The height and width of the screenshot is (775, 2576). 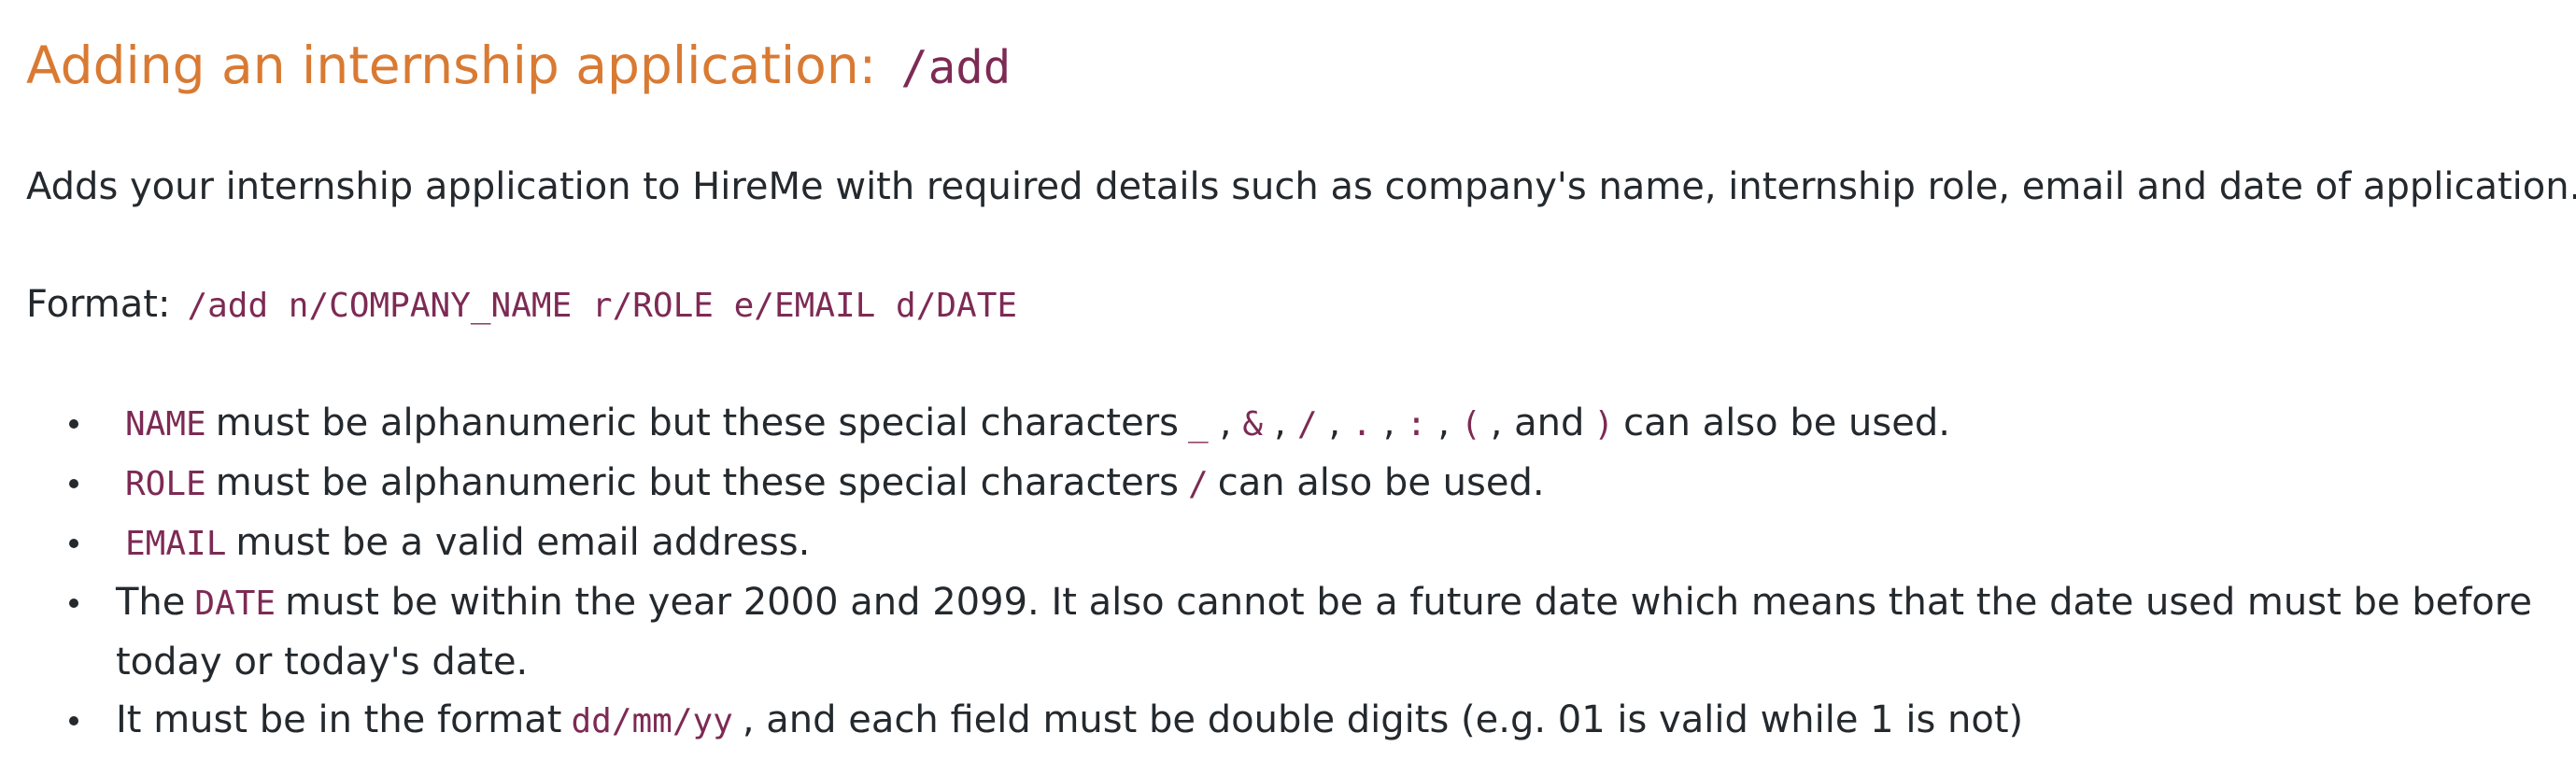 I want to click on heading-command-code: /add, so click(x=956, y=67).